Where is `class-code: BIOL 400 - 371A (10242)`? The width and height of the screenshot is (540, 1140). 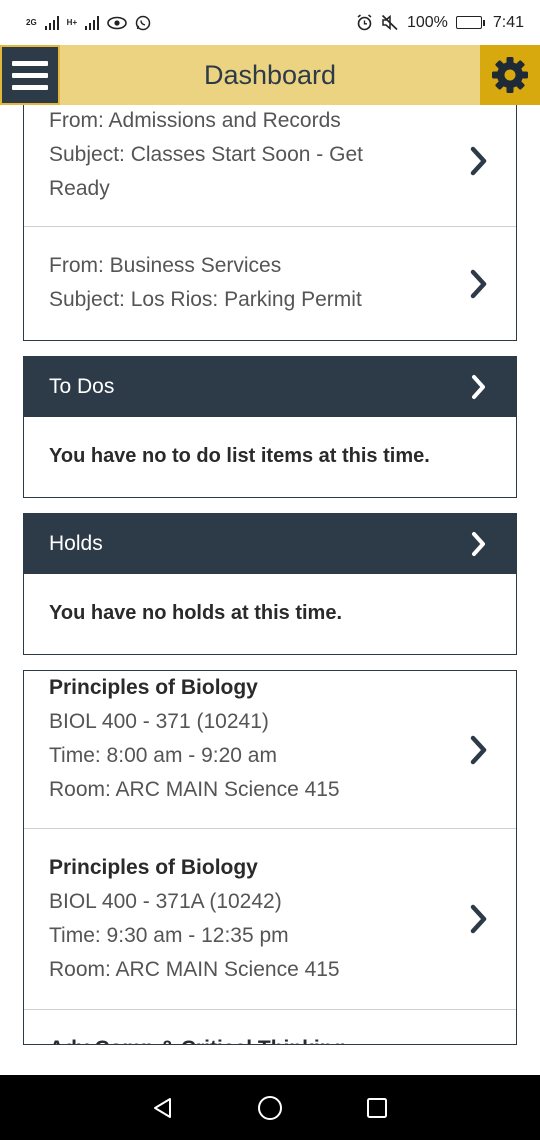
class-code: BIOL 400 - 371A (10242) is located at coordinates (165, 901).